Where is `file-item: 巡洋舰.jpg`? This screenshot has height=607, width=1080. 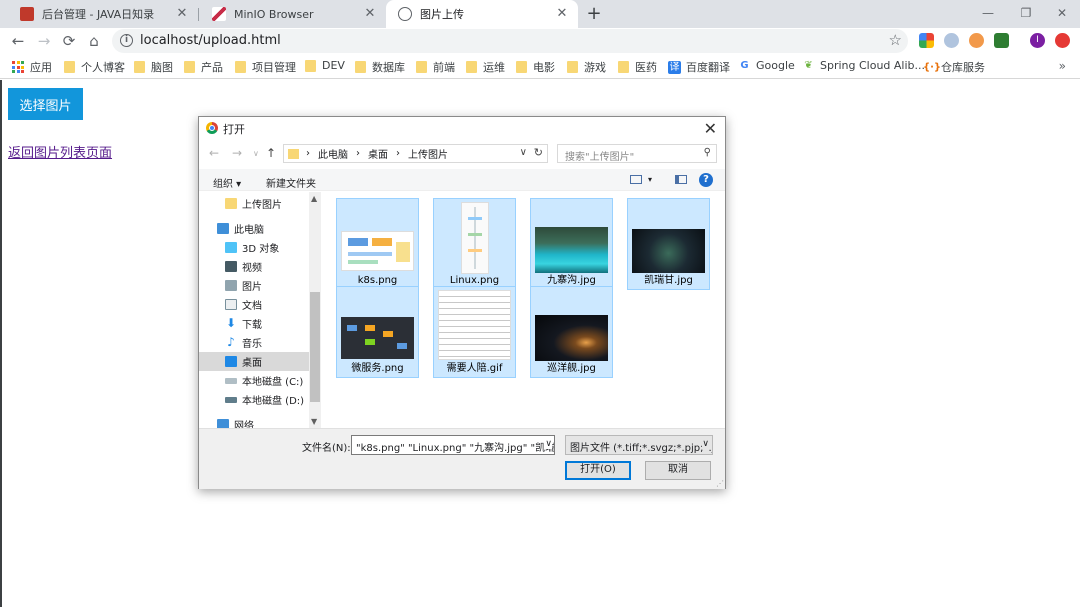 file-item: 巡洋舰.jpg is located at coordinates (571, 332).